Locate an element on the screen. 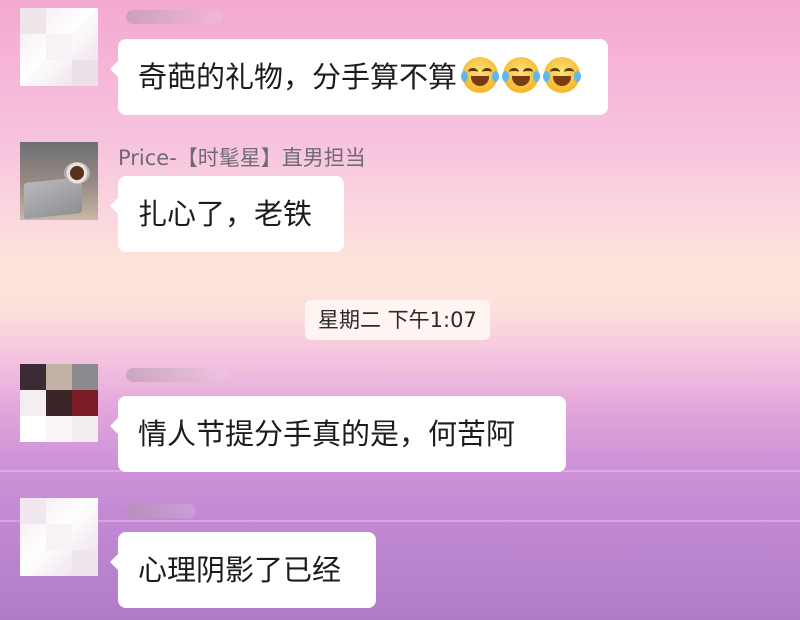 The height and width of the screenshot is (620, 800). message-bubble: 奇葩的礼物，分手算不算 is located at coordinates (359, 77).